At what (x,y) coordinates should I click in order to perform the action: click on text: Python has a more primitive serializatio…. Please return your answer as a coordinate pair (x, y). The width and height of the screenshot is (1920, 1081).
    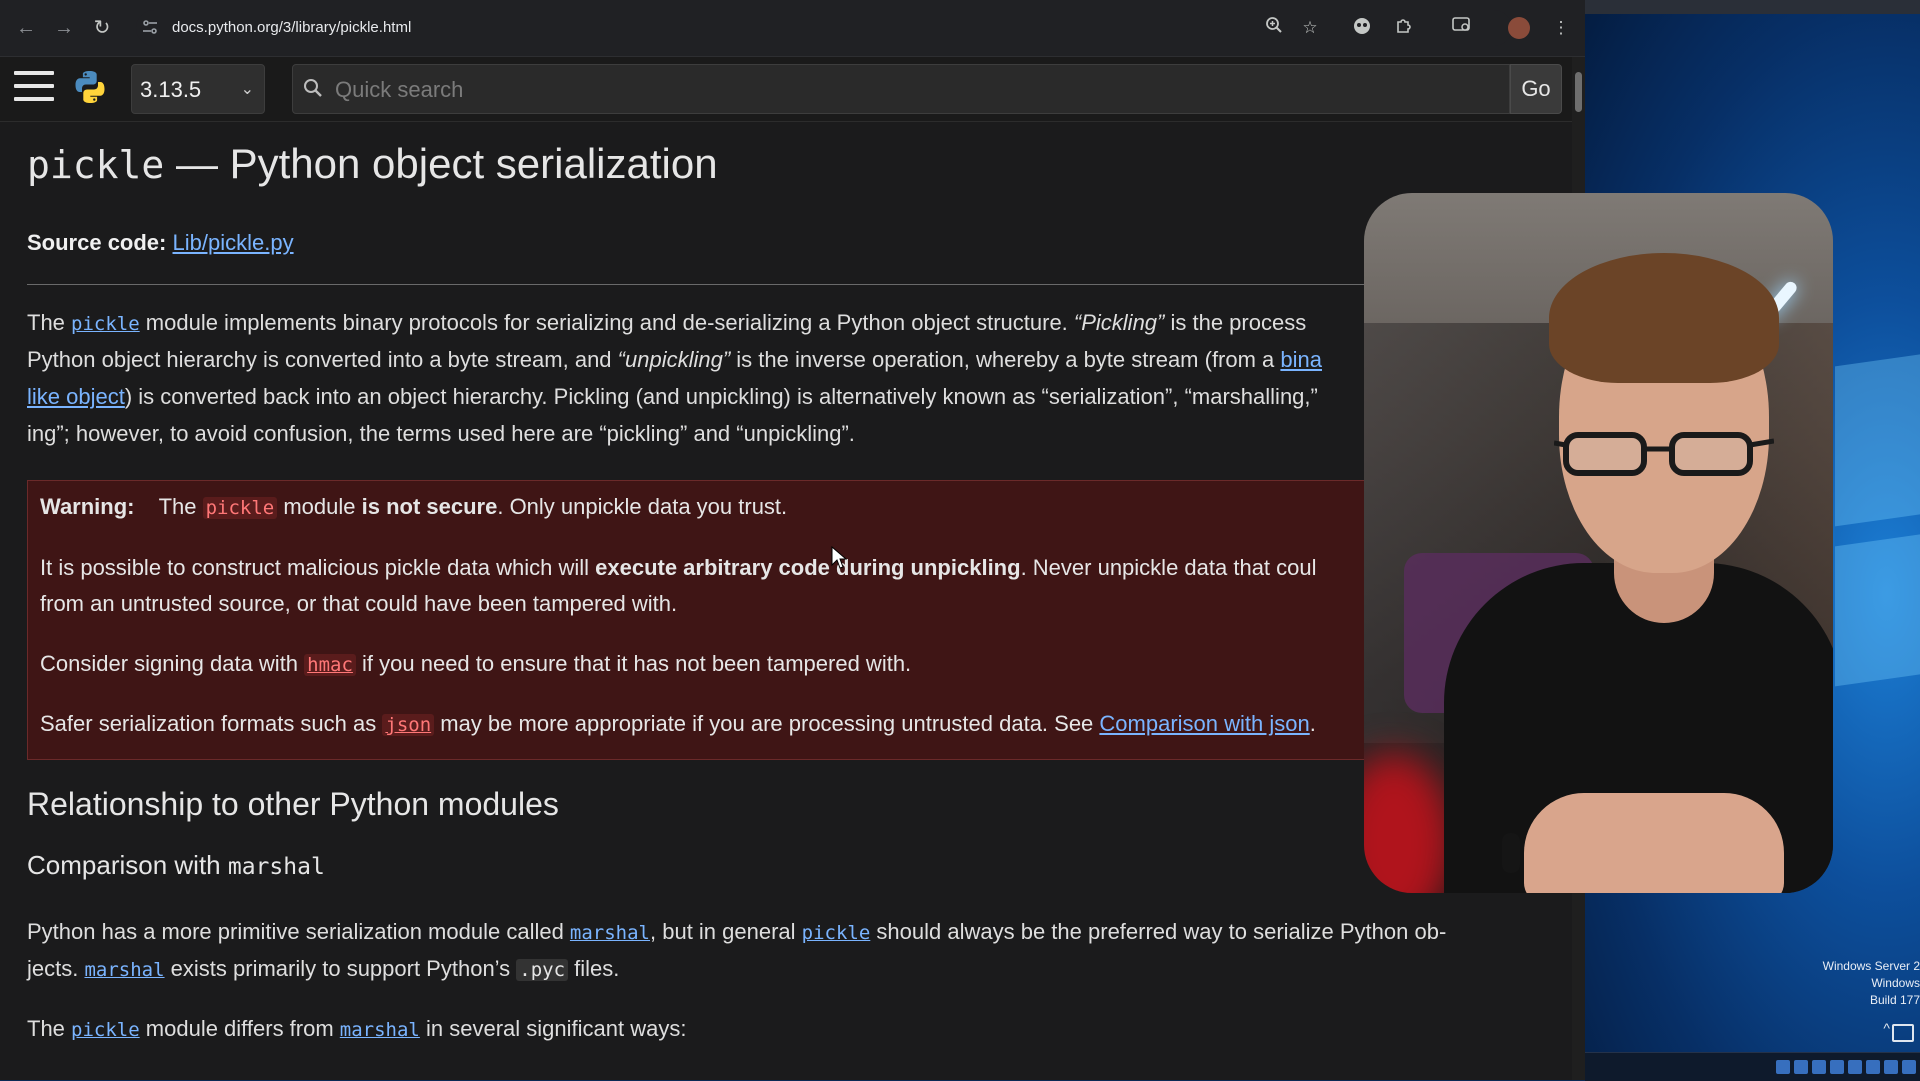
    Looking at the image, I should click on (298, 931).